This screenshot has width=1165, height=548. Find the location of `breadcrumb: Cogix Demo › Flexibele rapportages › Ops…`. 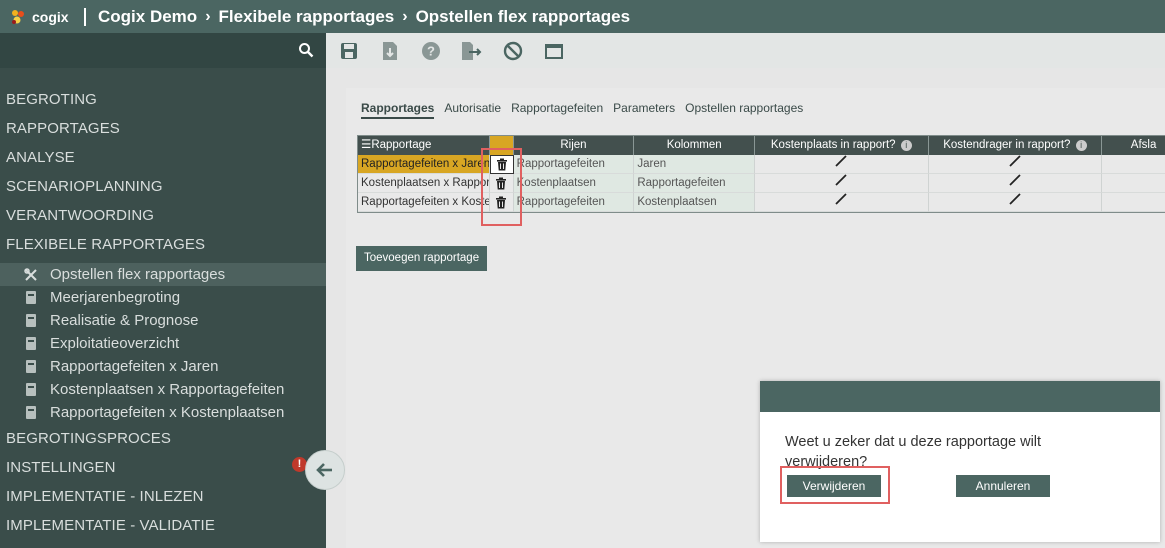

breadcrumb: Cogix Demo › Flexibele rapportages › Ops… is located at coordinates (364, 17).